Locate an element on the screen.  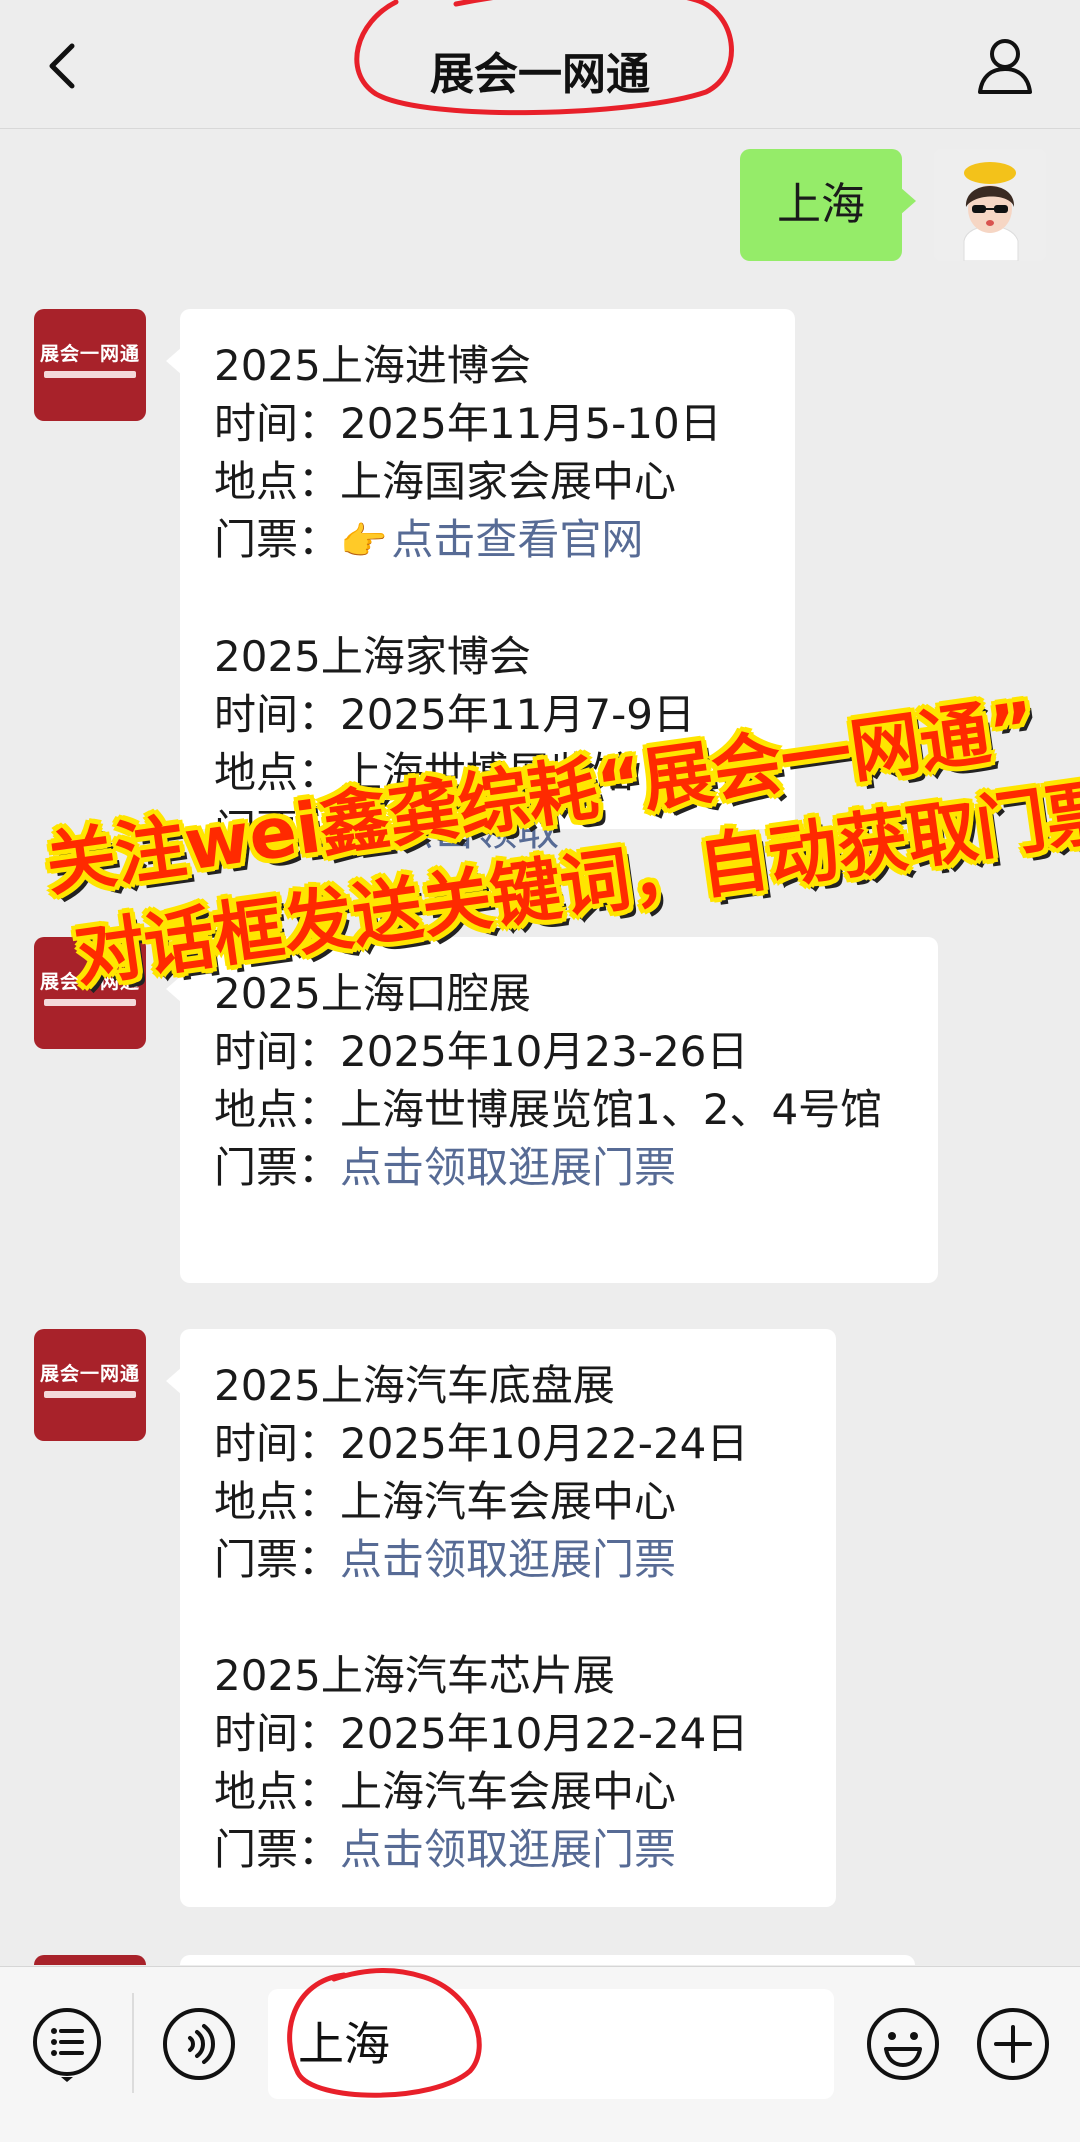
page-title: 展会一网通 is located at coordinates (540, 74).